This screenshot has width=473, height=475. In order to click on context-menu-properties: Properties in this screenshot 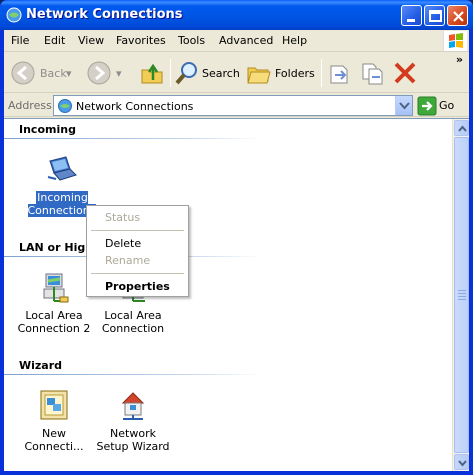, I will do `click(137, 286)`.